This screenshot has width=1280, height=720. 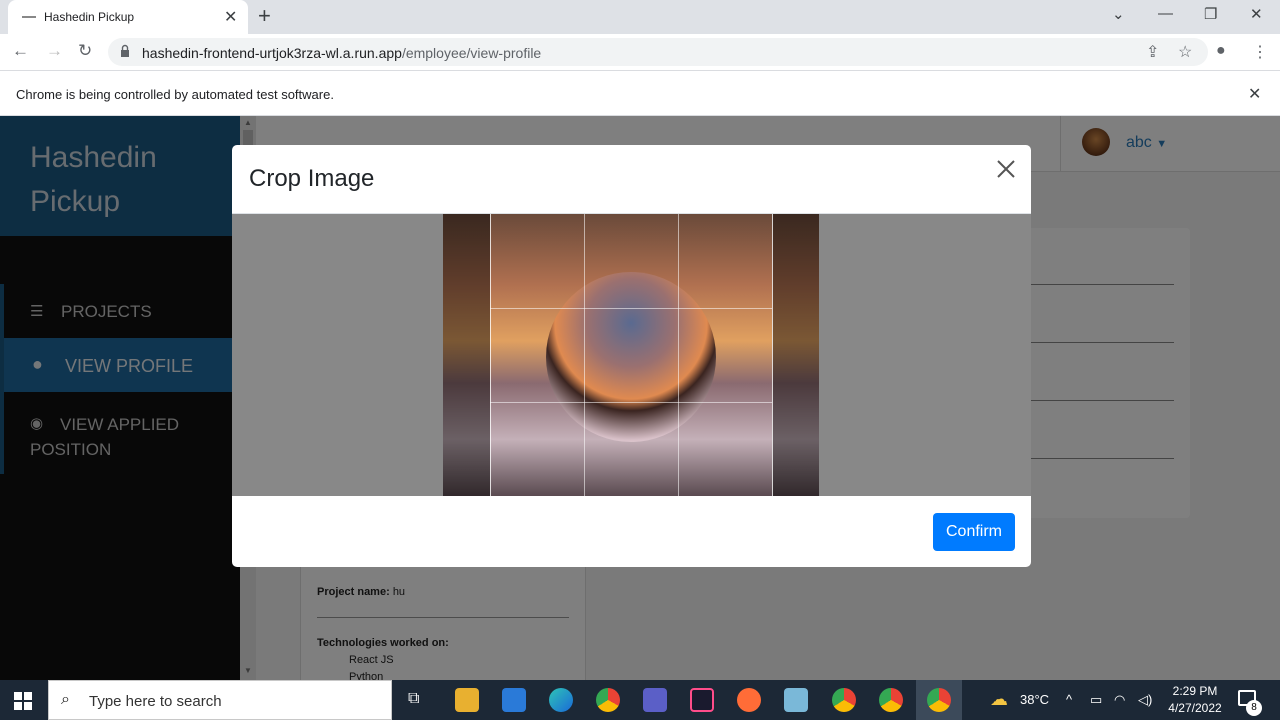 What do you see at coordinates (466, 355) in the screenshot?
I see `crop-mask-left` at bounding box center [466, 355].